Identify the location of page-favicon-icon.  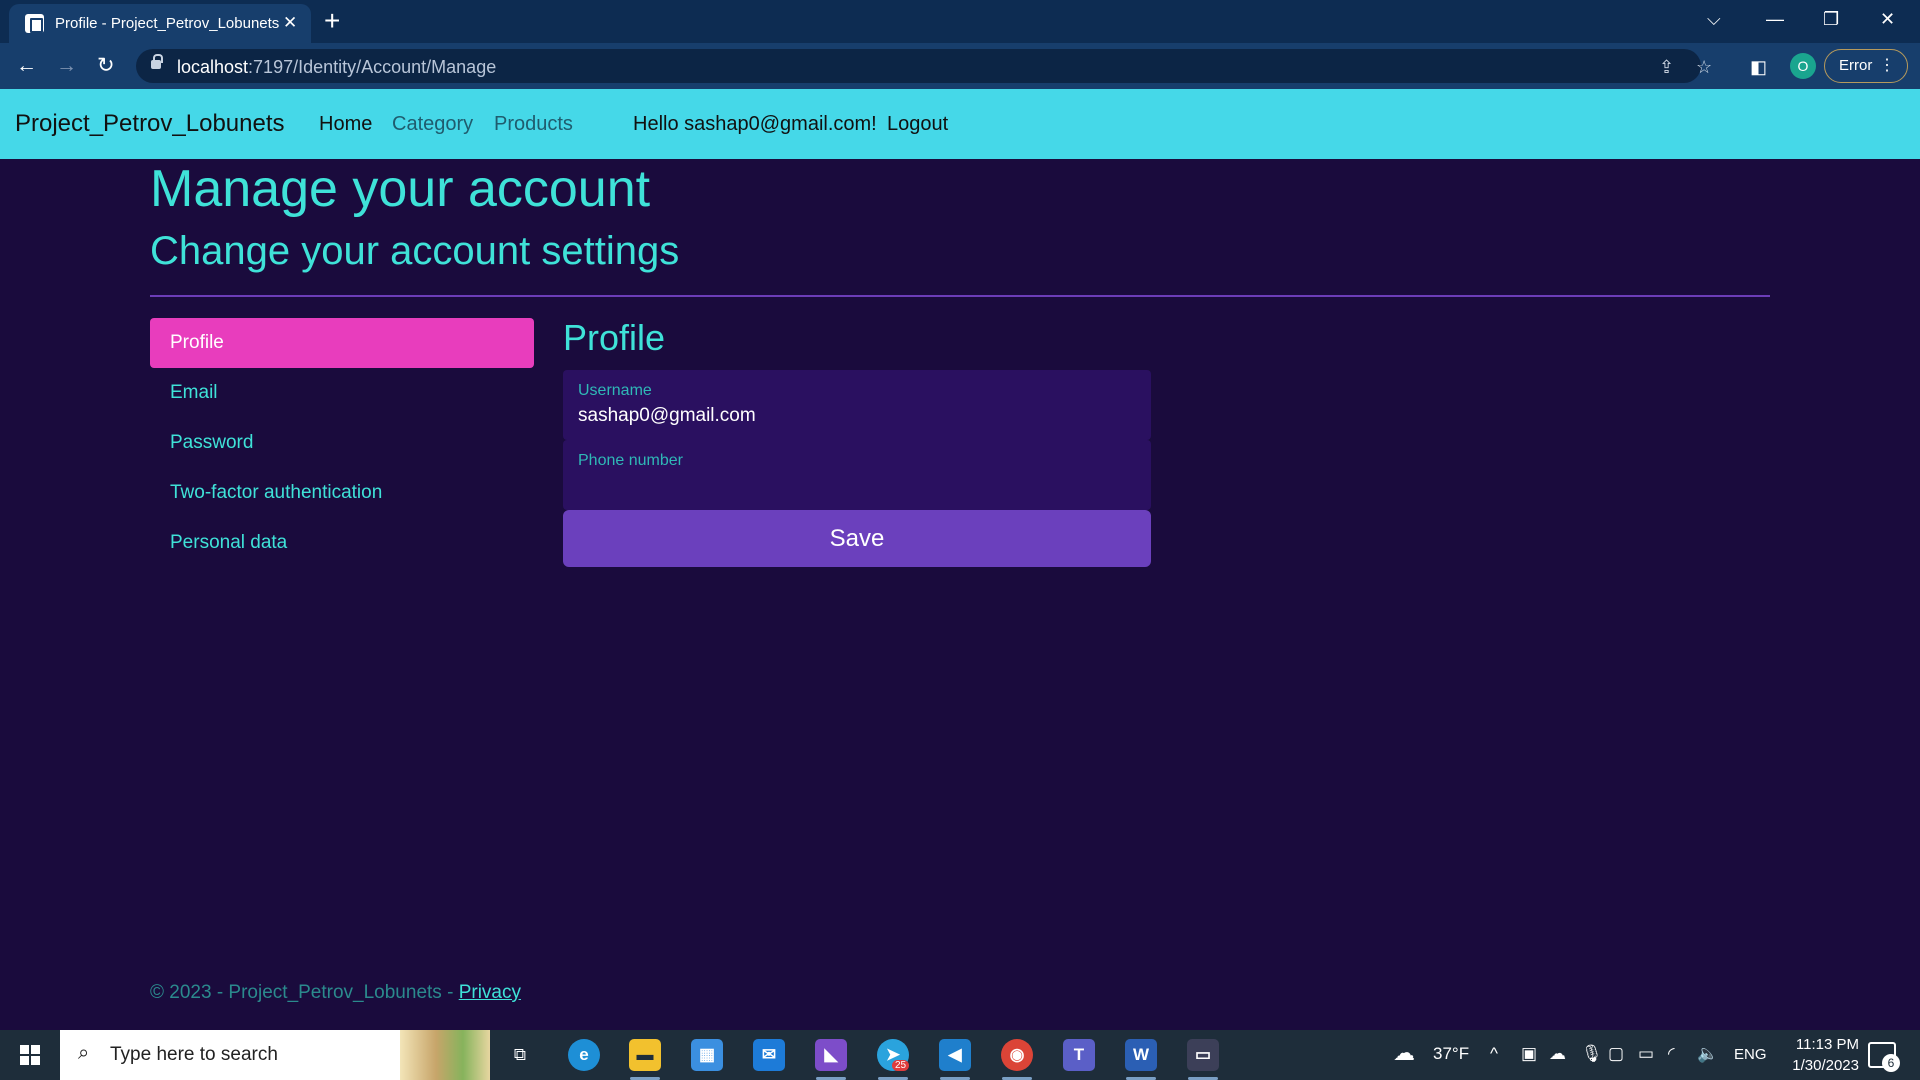
(34, 23).